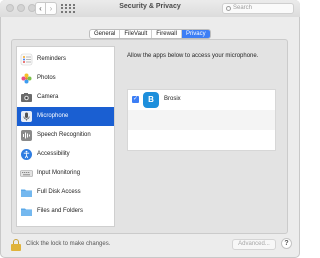  What do you see at coordinates (26, 173) in the screenshot?
I see `keyboard-icon` at bounding box center [26, 173].